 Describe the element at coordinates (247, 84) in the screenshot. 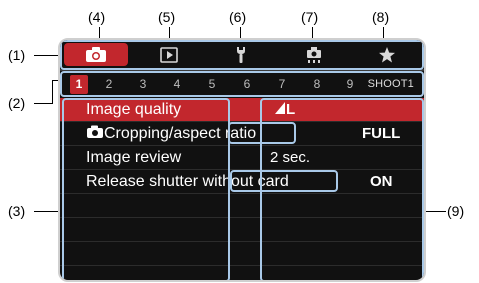

I see `subtab-6: 6` at that location.